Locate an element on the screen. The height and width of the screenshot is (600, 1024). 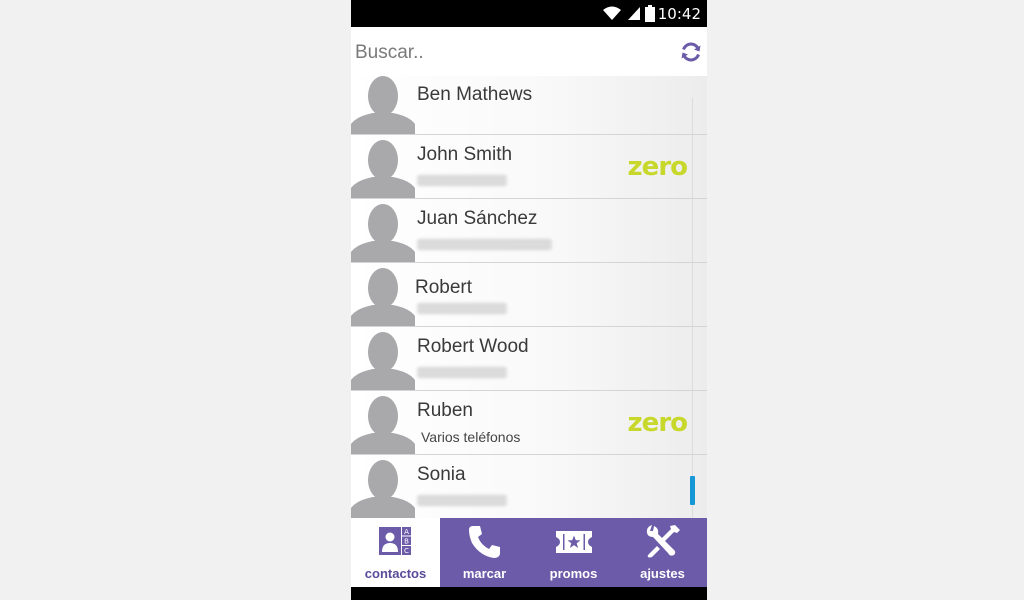
contacts-abc-icon: A B C is located at coordinates (394, 541).